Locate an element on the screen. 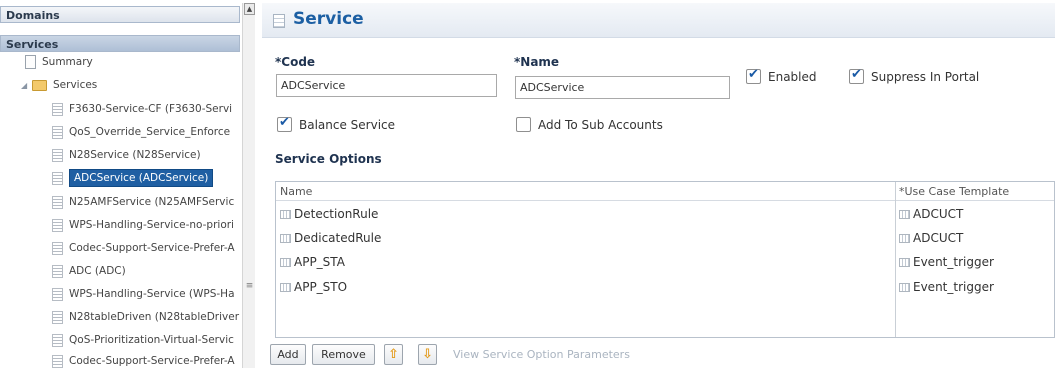 The height and width of the screenshot is (368, 1055). tree-item-service-selected: ADCService (ADCService) is located at coordinates (133, 178).